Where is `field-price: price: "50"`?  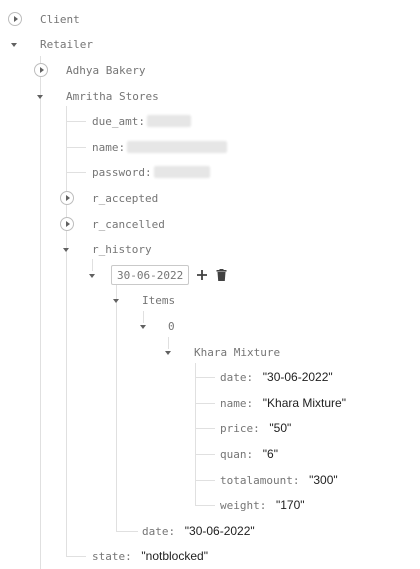 field-price: price: "50" is located at coordinates (255, 428).